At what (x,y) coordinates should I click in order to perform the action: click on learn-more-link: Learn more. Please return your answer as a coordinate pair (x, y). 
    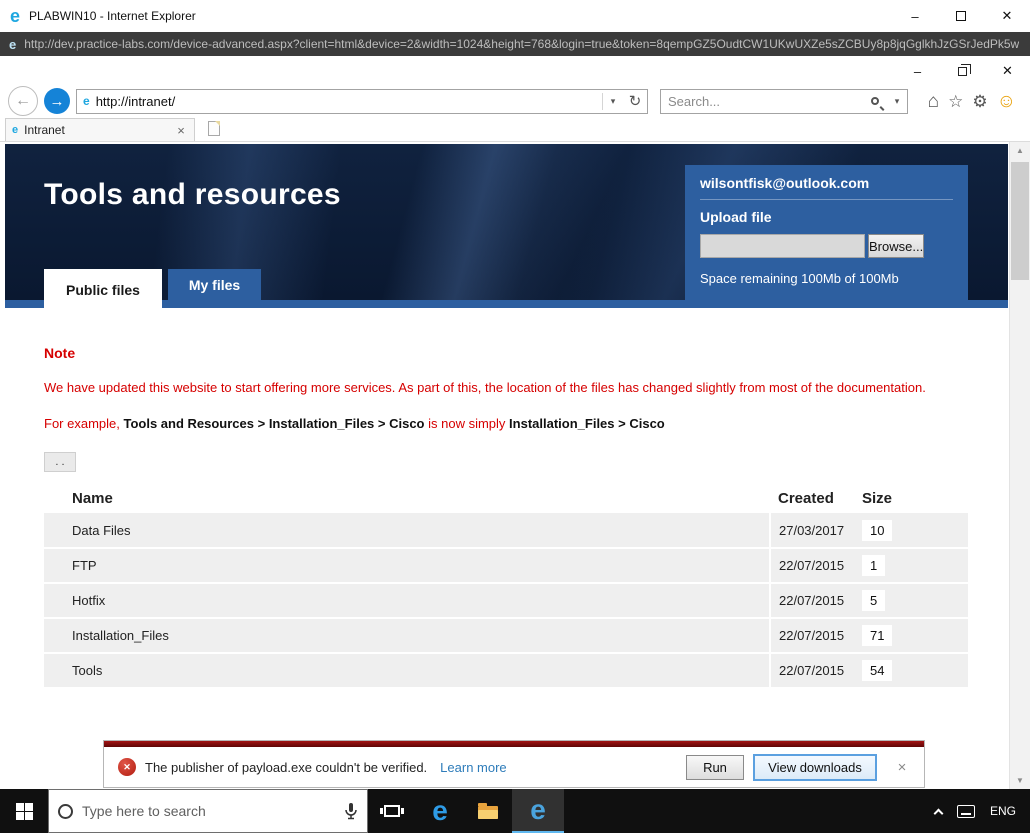
    Looking at the image, I should click on (473, 767).